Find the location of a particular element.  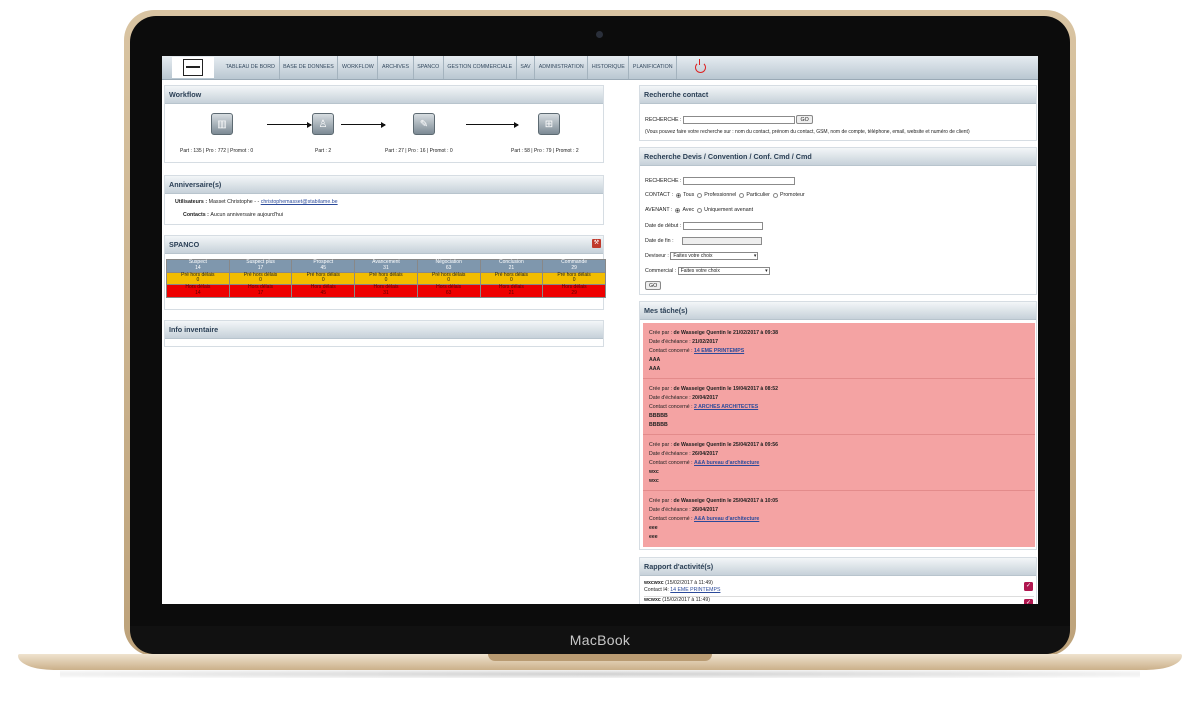

date-debut-label: Date de début : is located at coordinates (663, 226).